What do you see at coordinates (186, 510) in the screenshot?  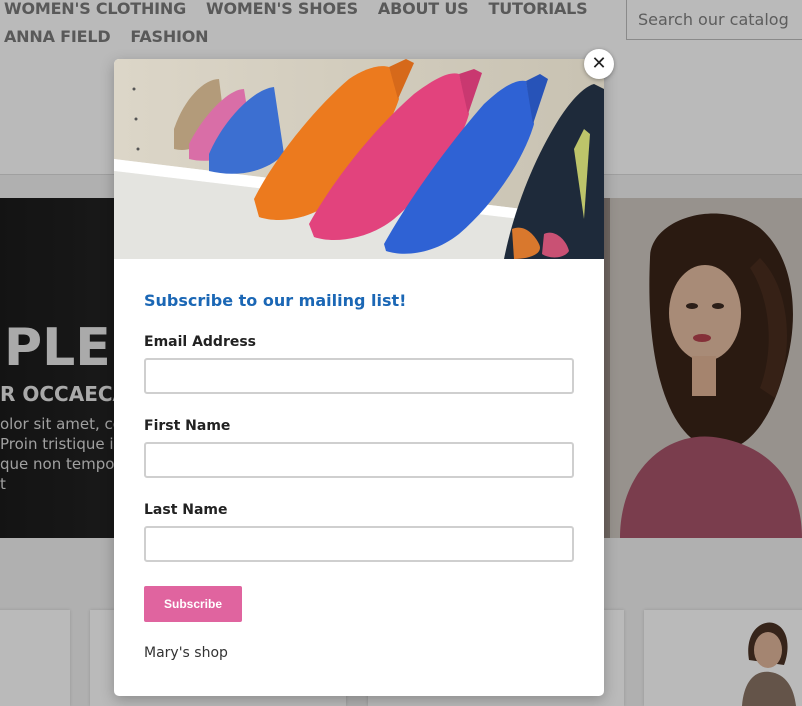 I see `last-name-label: Last Name` at bounding box center [186, 510].